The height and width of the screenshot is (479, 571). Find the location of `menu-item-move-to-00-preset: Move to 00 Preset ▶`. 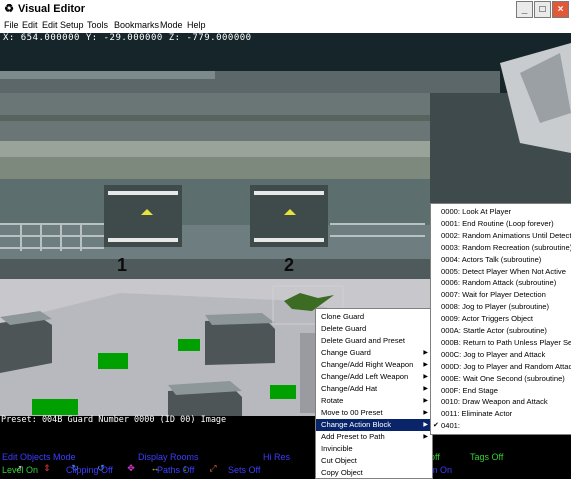

menu-item-move-to-00-preset: Move to 00 Preset ▶ is located at coordinates (374, 413).